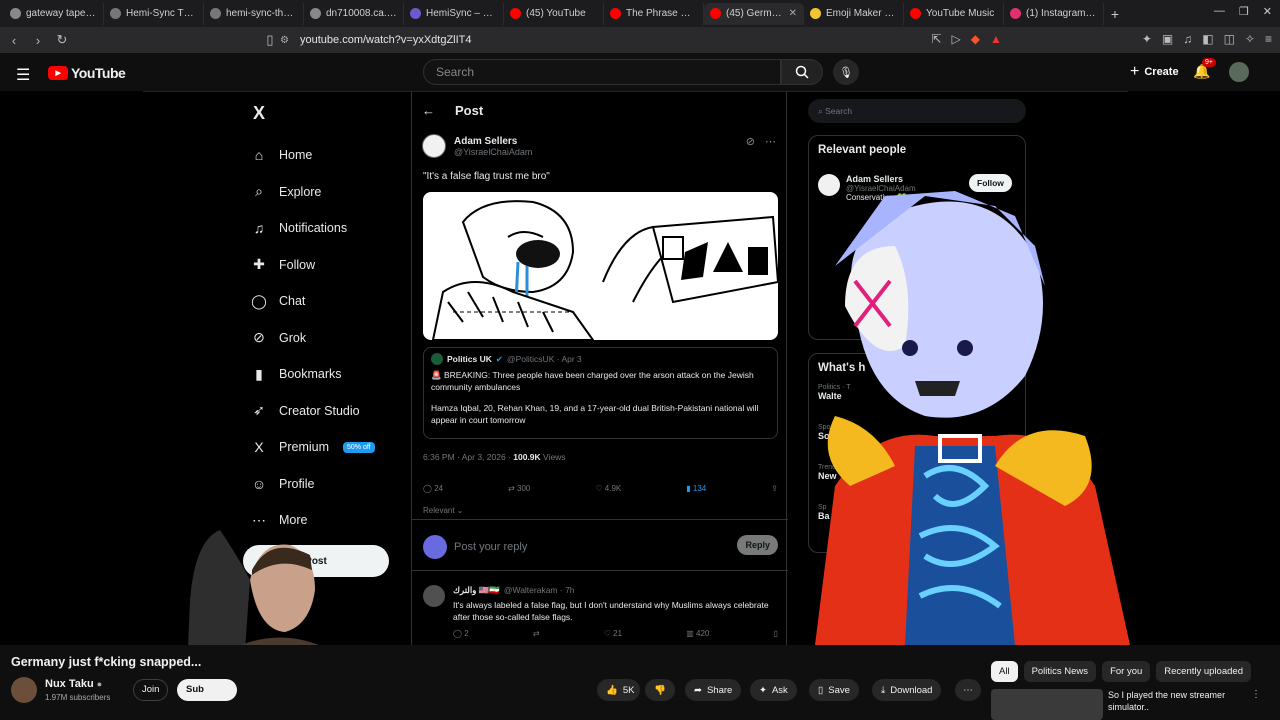  I want to click on quoted-author-name: Politics UK, so click(469, 359).